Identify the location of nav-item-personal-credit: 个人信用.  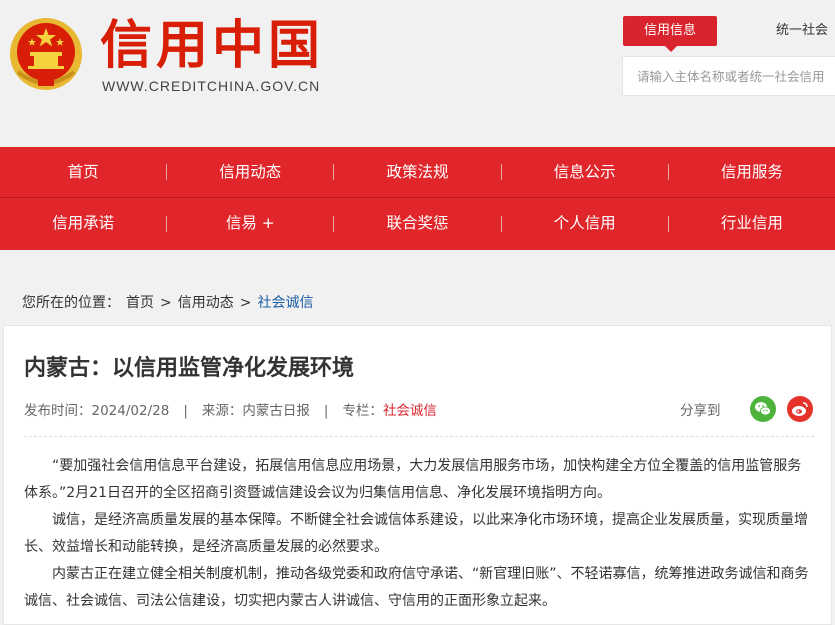
(585, 223).